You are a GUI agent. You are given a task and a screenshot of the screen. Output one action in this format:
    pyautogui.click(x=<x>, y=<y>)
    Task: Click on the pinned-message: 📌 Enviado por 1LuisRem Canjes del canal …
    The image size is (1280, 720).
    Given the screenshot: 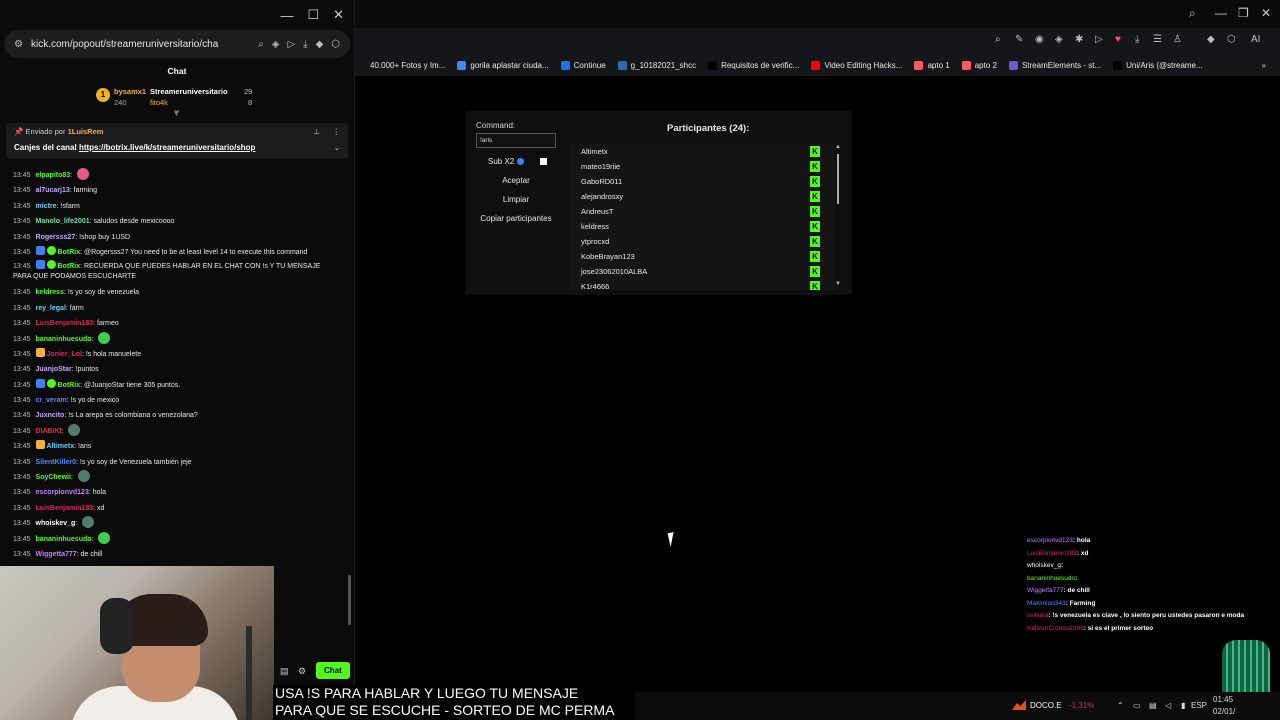 What is the action you would take?
    pyautogui.click(x=177, y=141)
    